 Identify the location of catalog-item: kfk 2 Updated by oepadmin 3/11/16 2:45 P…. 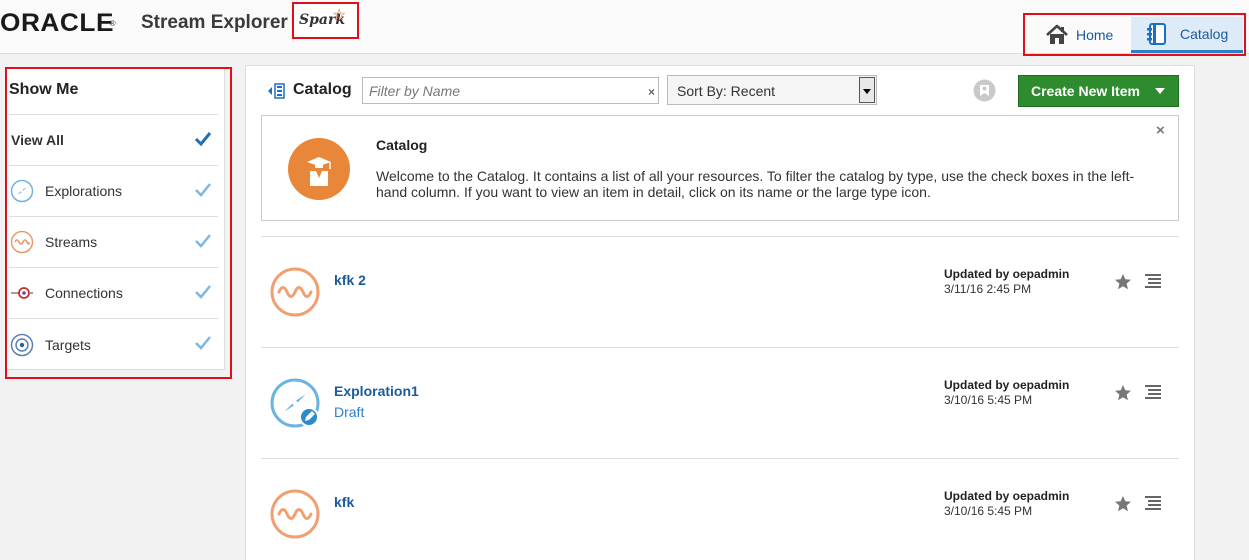
(720, 292).